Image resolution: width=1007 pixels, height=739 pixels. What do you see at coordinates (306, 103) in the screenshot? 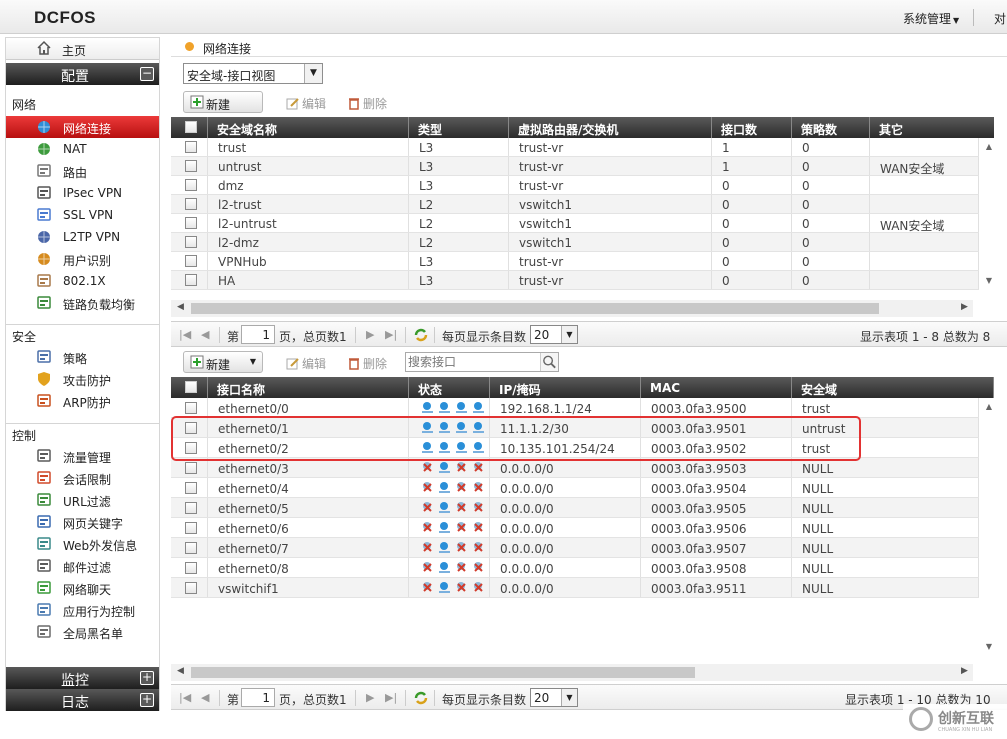
I see `zone-edit-button: 编辑` at bounding box center [306, 103].